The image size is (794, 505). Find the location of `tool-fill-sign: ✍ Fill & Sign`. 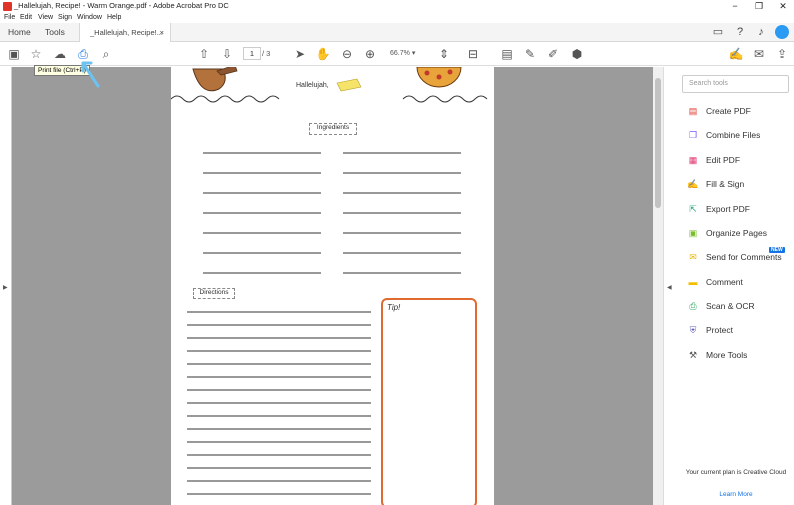

tool-fill-sign: ✍ Fill & Sign is located at coordinates (740, 185).